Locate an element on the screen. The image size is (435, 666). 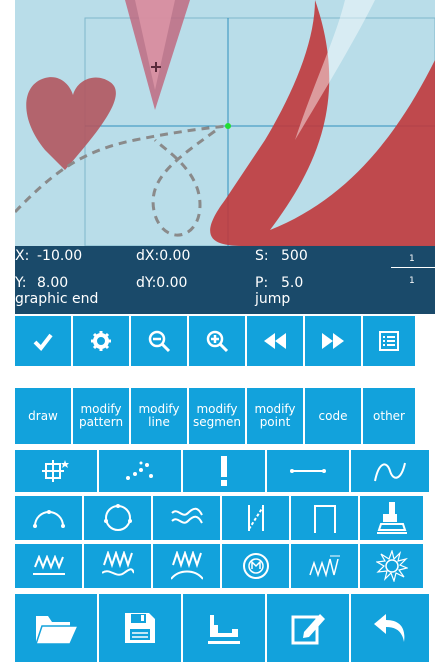
zoom-out-button is located at coordinates (159, 341).